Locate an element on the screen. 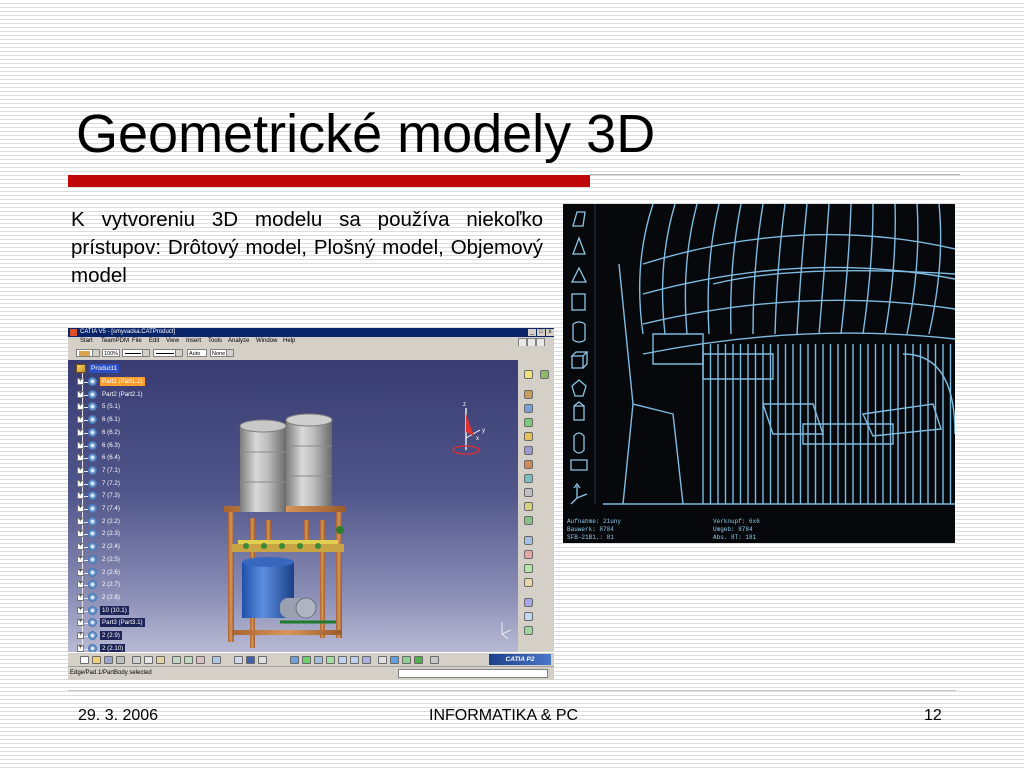  layer-auto-select: Auto is located at coordinates (197, 353).